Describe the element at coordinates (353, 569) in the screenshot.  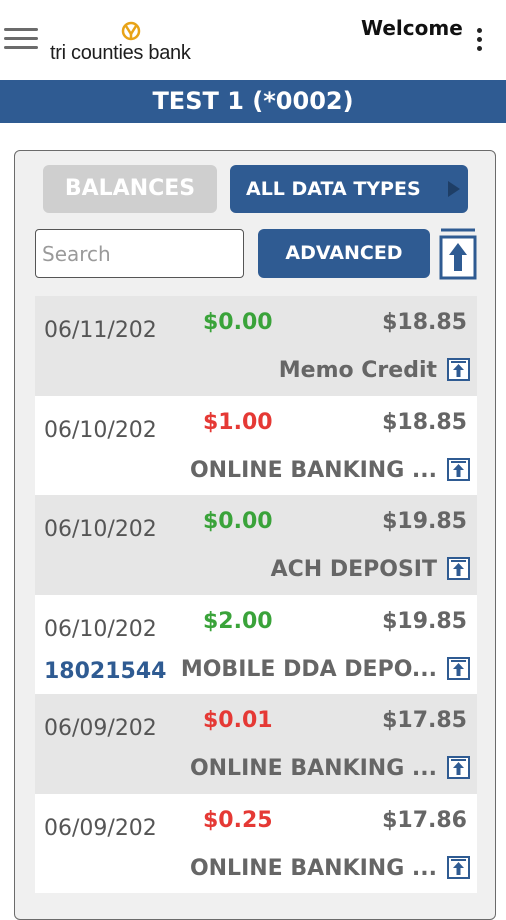
I see `transaction-description: ACH DEPOSIT` at that location.